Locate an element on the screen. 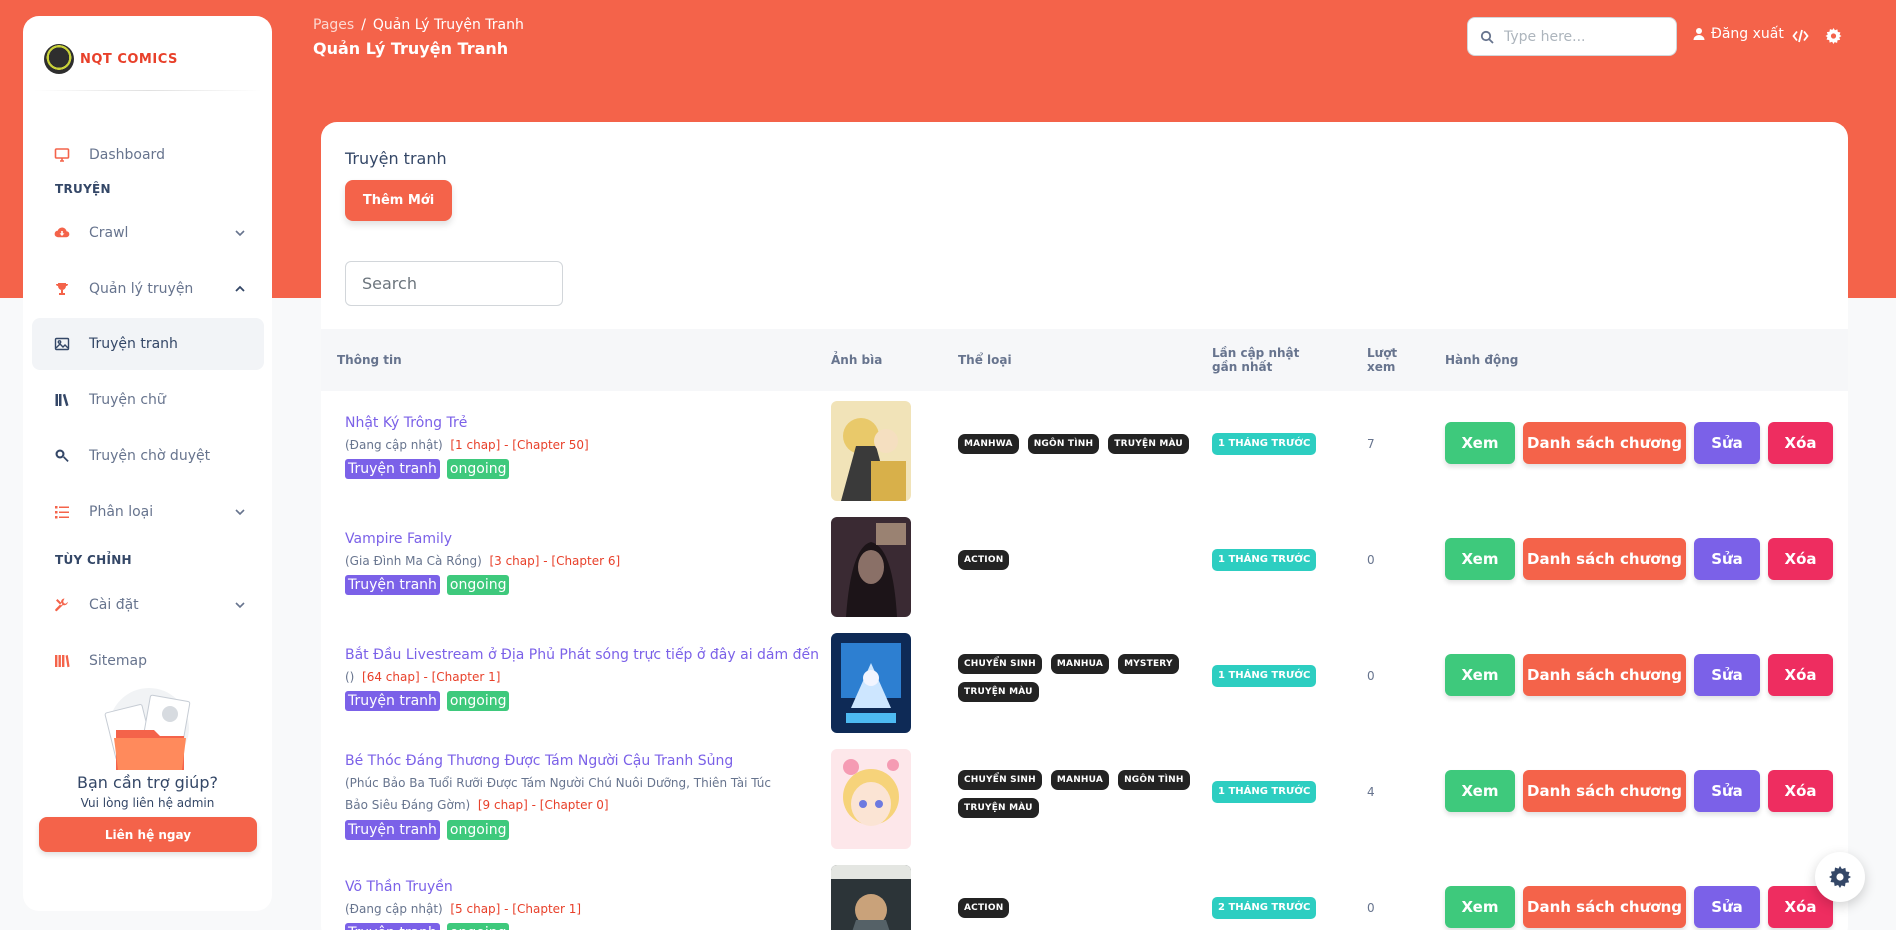 The height and width of the screenshot is (930, 1896). trophy-icon is located at coordinates (62, 289).